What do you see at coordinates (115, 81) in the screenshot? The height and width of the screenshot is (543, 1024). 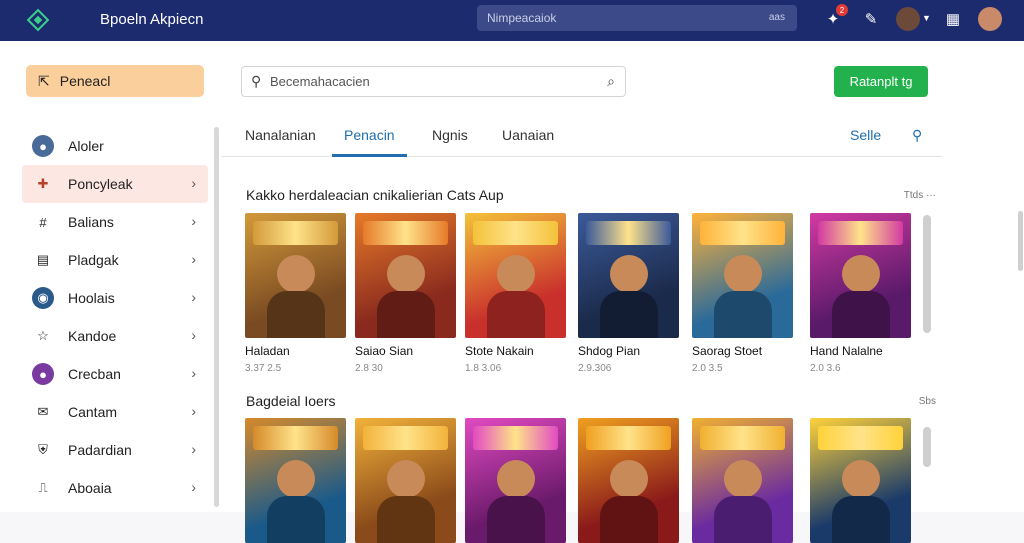 I see `pinned-button: ⇱ Peneacl` at bounding box center [115, 81].